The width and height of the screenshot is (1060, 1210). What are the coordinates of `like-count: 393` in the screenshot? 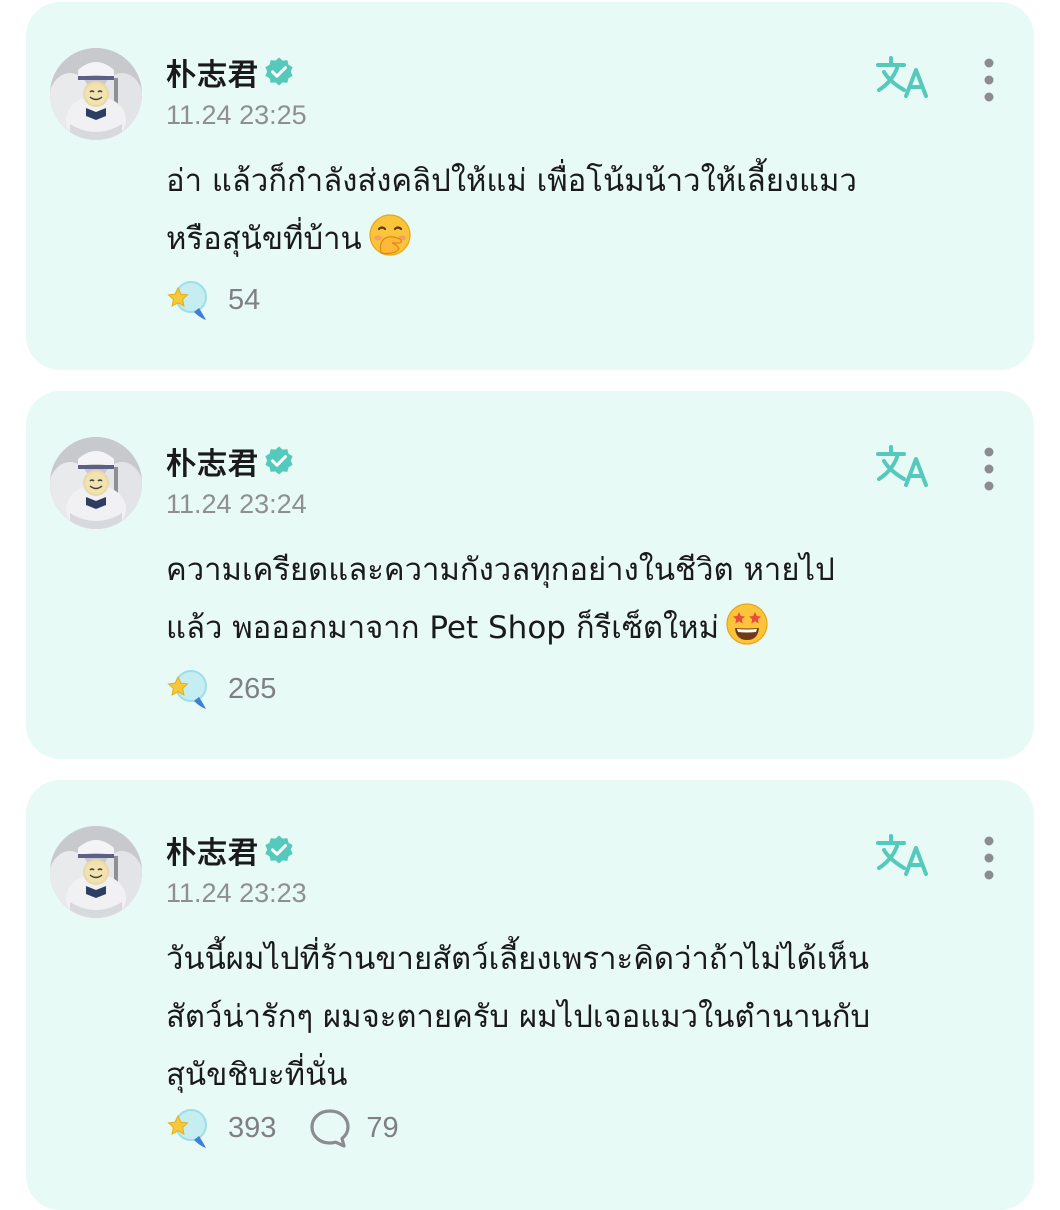 It's located at (252, 1127).